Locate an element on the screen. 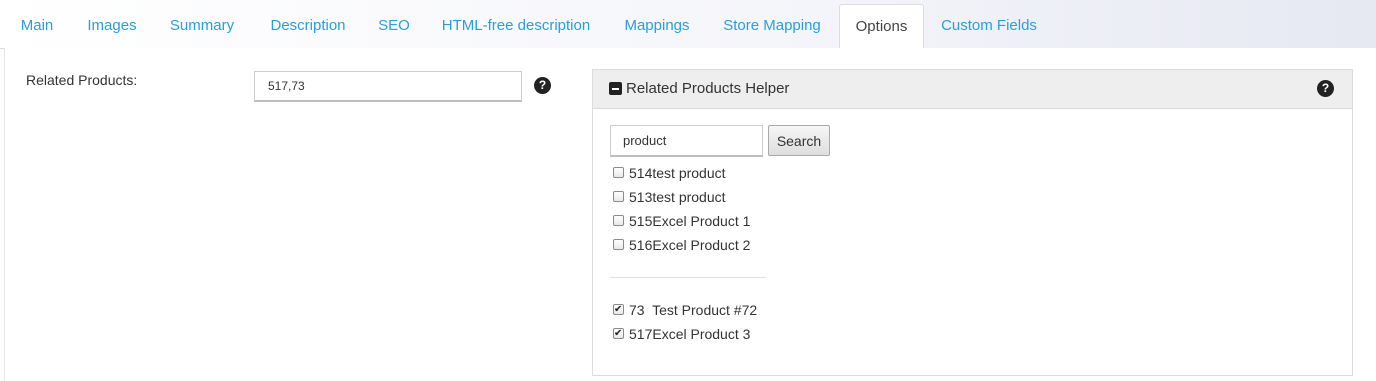 The width and height of the screenshot is (1376, 381). tab-html-free-description: HTML-free description is located at coordinates (516, 25).